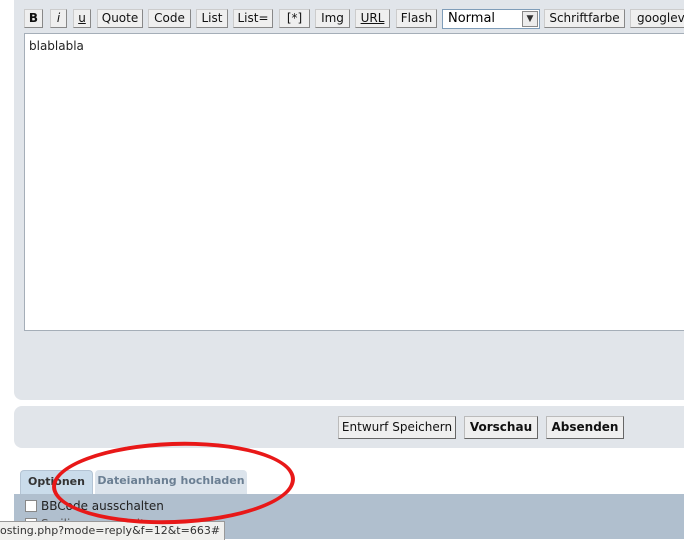 The height and width of the screenshot is (540, 684). I want to click on url-button: URL, so click(372, 18).